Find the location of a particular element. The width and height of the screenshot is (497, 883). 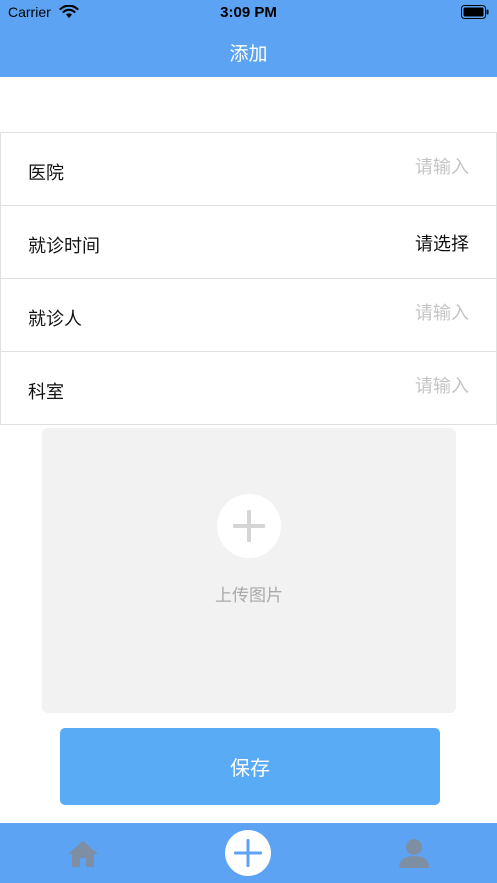

visit-time-label: 就诊时间 is located at coordinates (64, 246).